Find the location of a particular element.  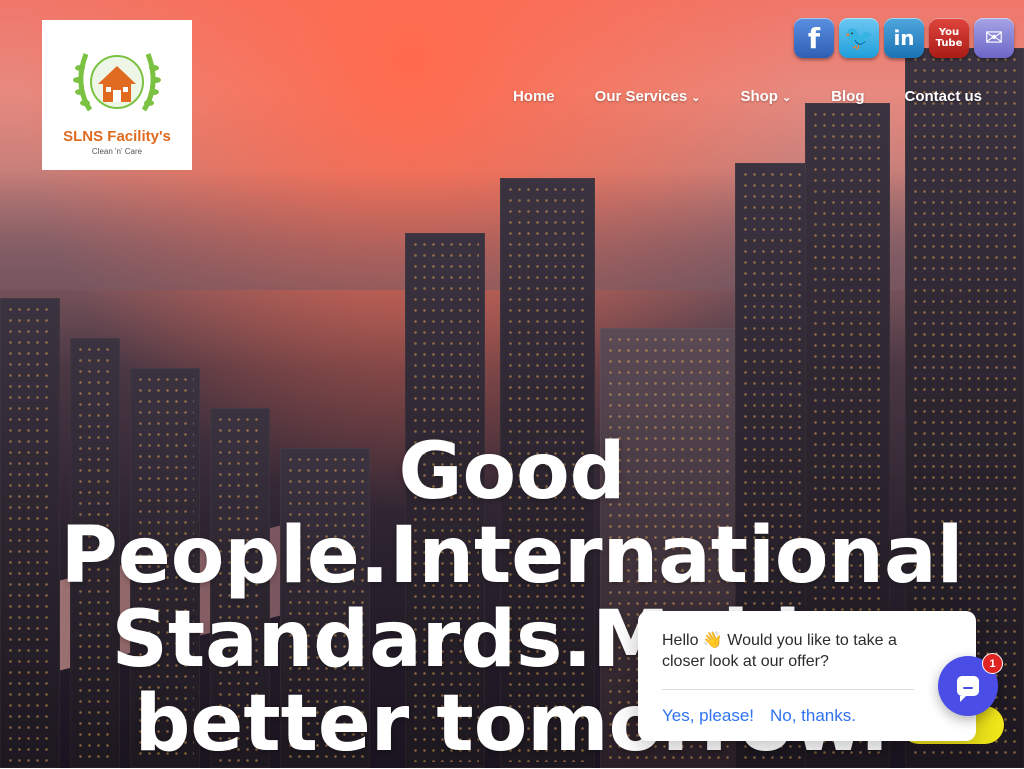

nav-our-services-label: Our Services is located at coordinates (641, 96).